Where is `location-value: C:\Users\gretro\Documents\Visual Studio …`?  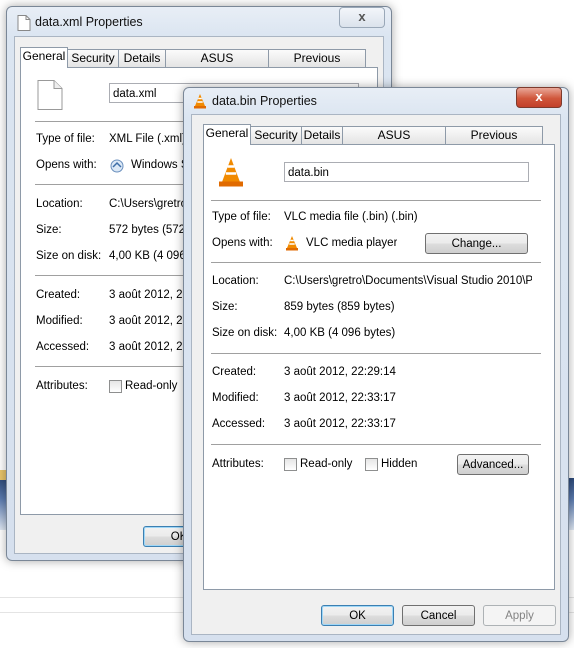
location-value: C:\Users\gretro\Documents\Visual Studio … is located at coordinates (408, 281).